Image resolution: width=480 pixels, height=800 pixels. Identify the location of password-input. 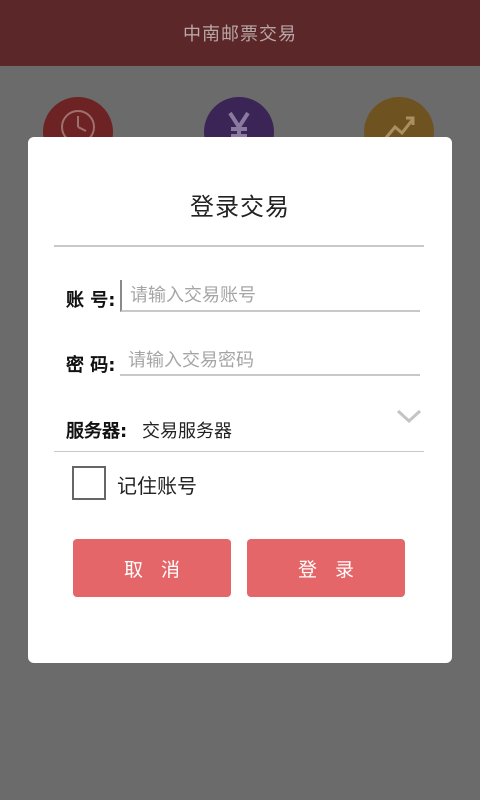
(270, 361).